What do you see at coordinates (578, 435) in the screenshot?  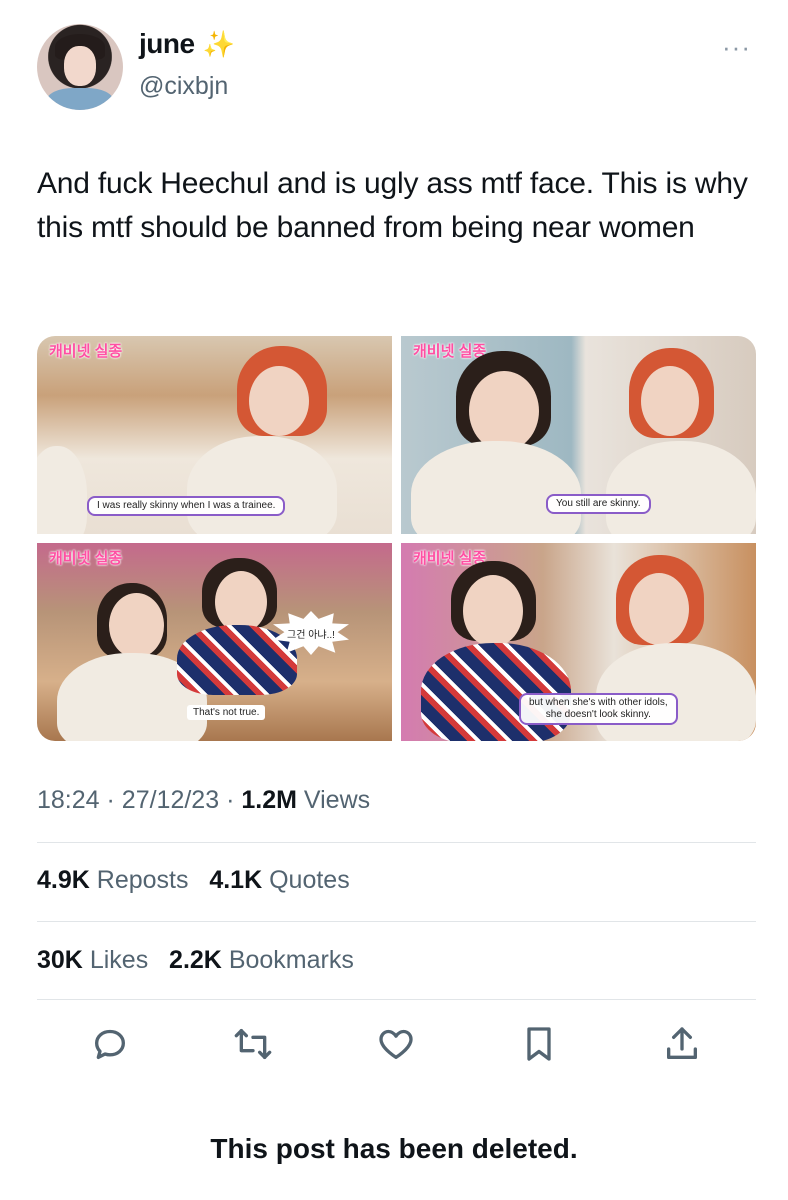 I see `media-image-2: 캐비넷 실종 You still are skinny.` at bounding box center [578, 435].